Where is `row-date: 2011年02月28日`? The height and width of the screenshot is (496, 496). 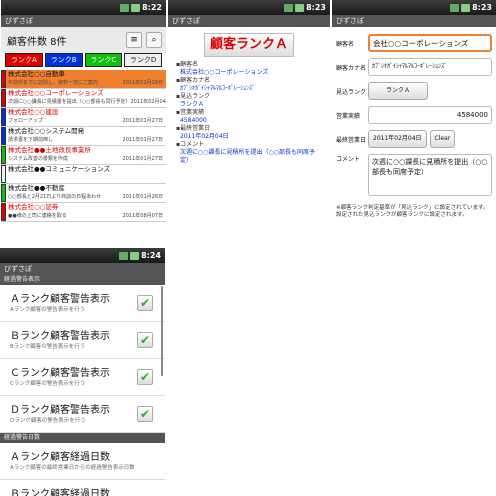
row-date: 2011年02月28日 is located at coordinates (142, 83).